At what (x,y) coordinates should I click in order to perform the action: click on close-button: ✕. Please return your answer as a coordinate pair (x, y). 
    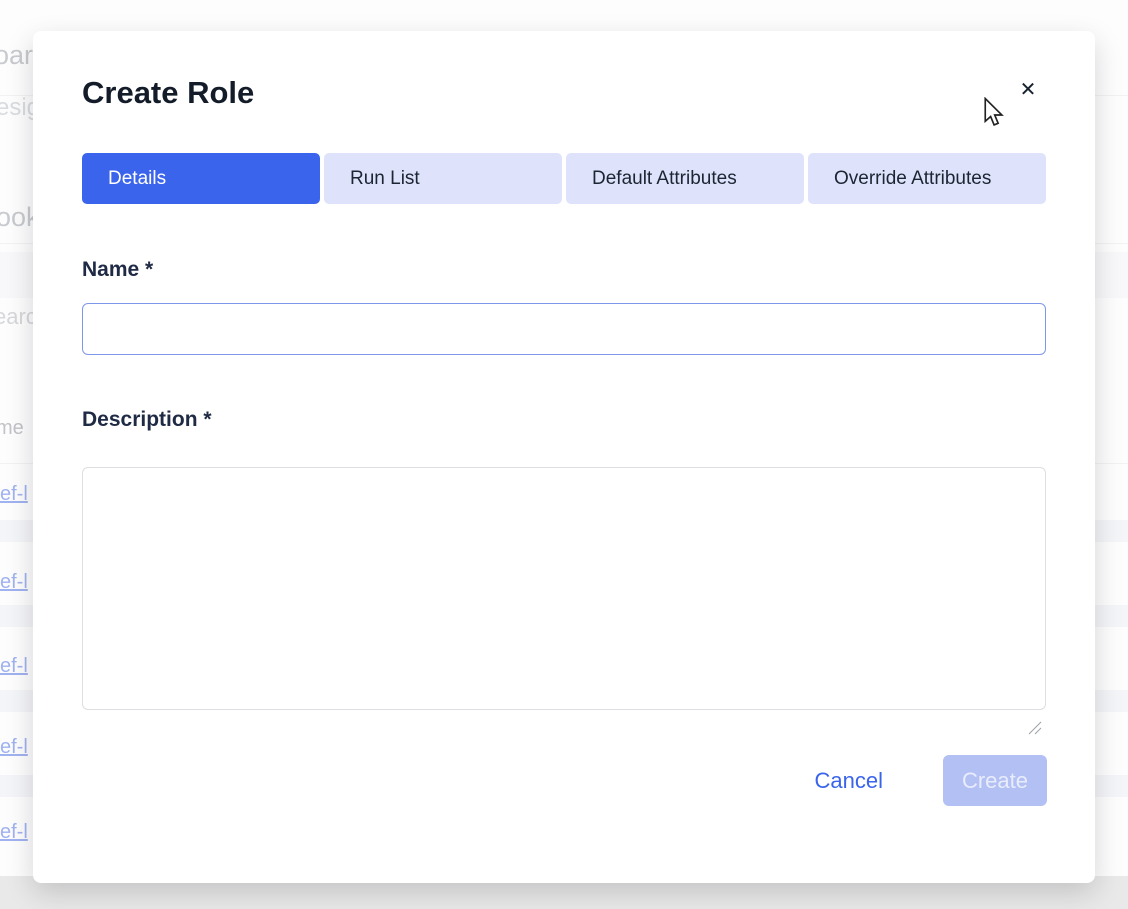
    Looking at the image, I should click on (1028, 89).